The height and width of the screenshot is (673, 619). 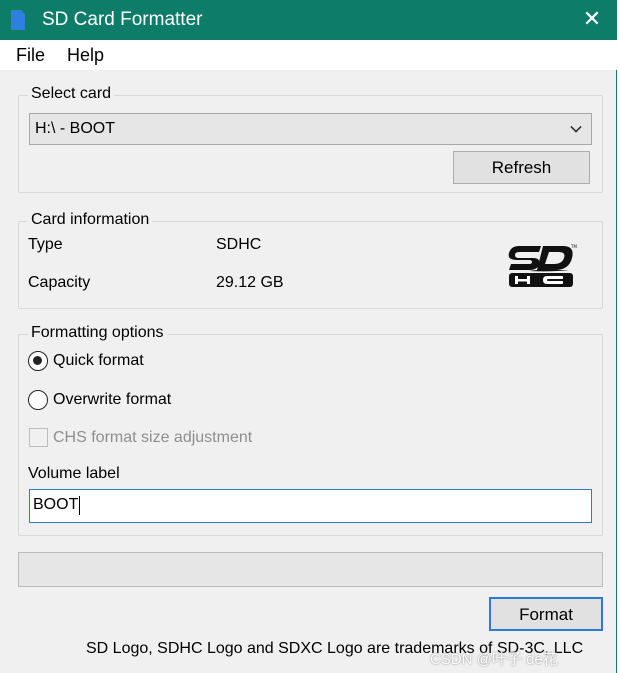 What do you see at coordinates (521, 167) in the screenshot?
I see `refresh-button: Refresh` at bounding box center [521, 167].